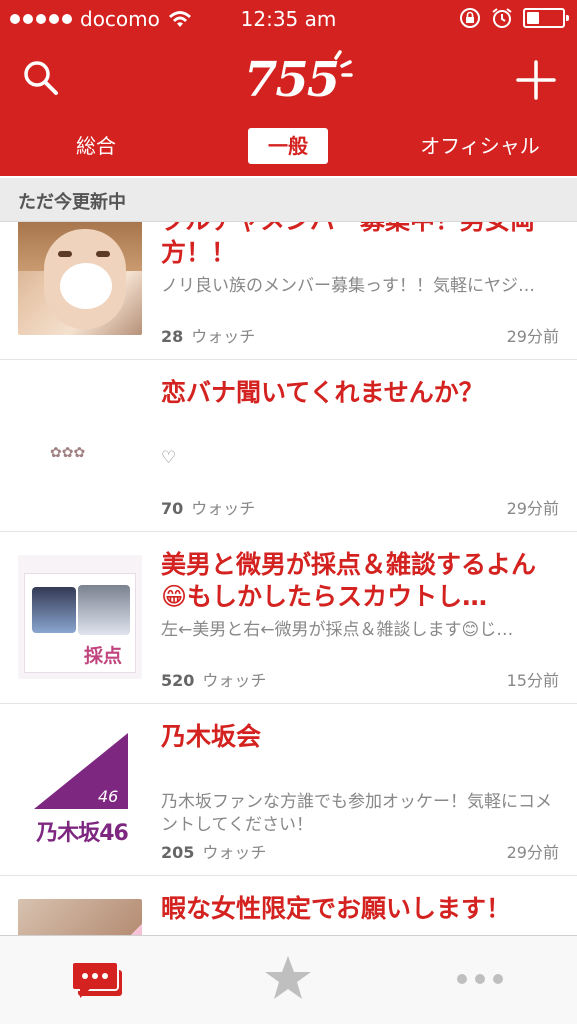 The width and height of the screenshot is (577, 1024). I want to click on status-bar: docomo 12:35 am, so click(288, 20).